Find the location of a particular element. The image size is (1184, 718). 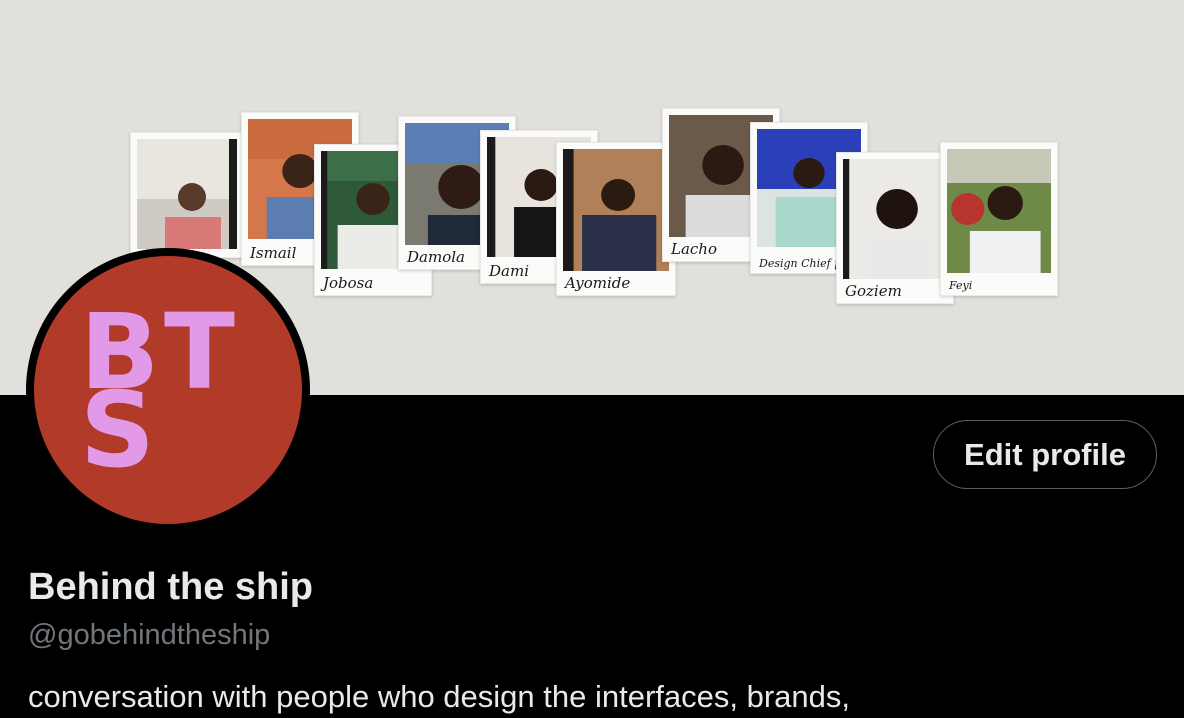

avatar-logo-letter-s: S is located at coordinates (117, 430).